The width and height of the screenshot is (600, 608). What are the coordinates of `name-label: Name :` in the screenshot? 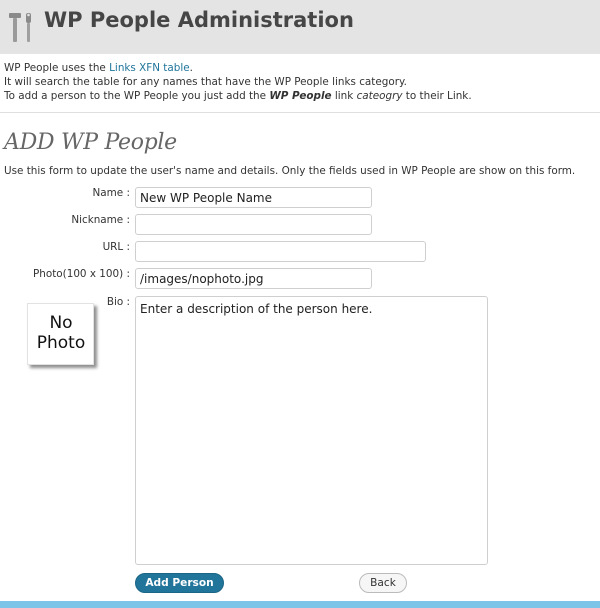 It's located at (111, 193).